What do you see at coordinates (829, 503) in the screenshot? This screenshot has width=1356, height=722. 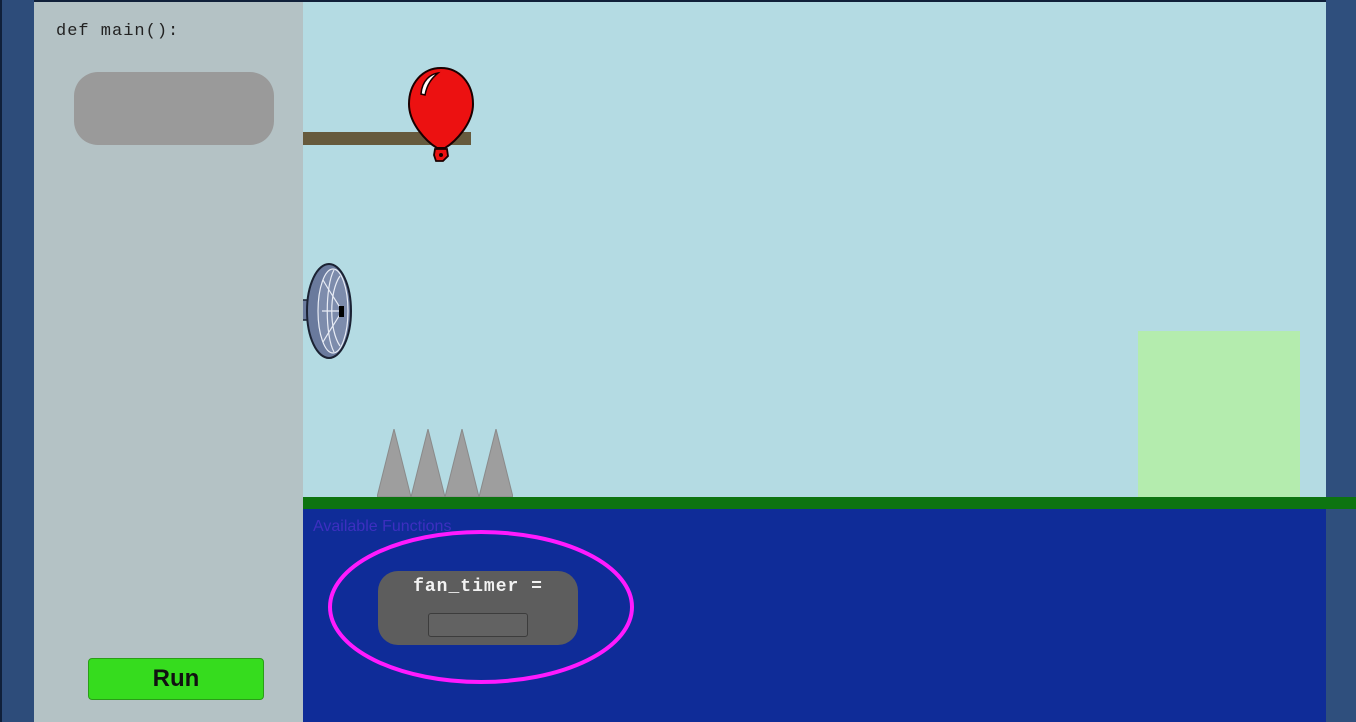 I see `ground-strip` at bounding box center [829, 503].